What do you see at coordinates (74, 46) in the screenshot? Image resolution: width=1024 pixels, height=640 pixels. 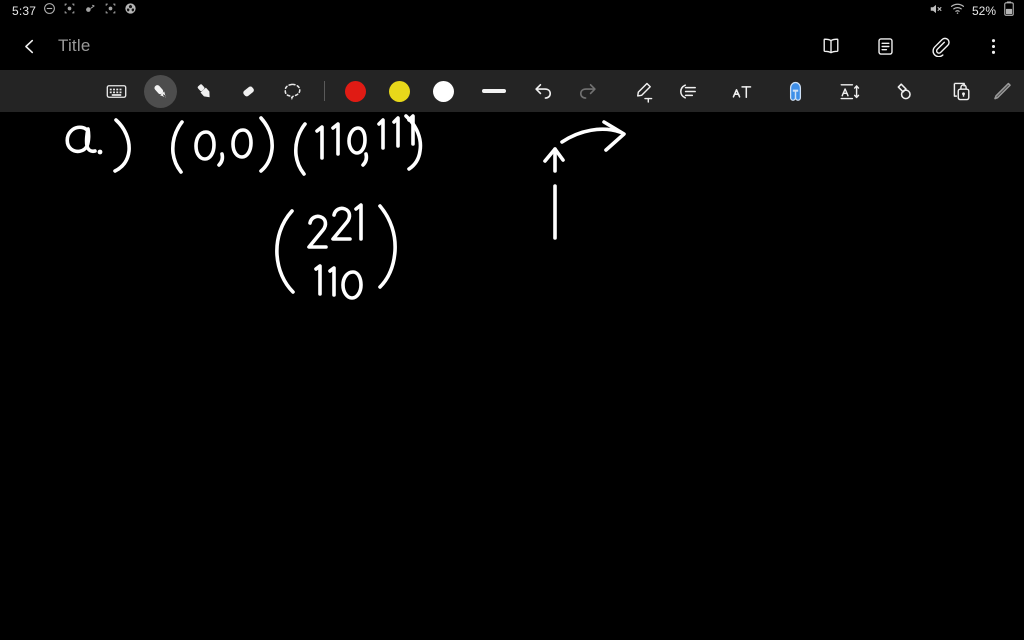 I see `page-title: Title` at bounding box center [74, 46].